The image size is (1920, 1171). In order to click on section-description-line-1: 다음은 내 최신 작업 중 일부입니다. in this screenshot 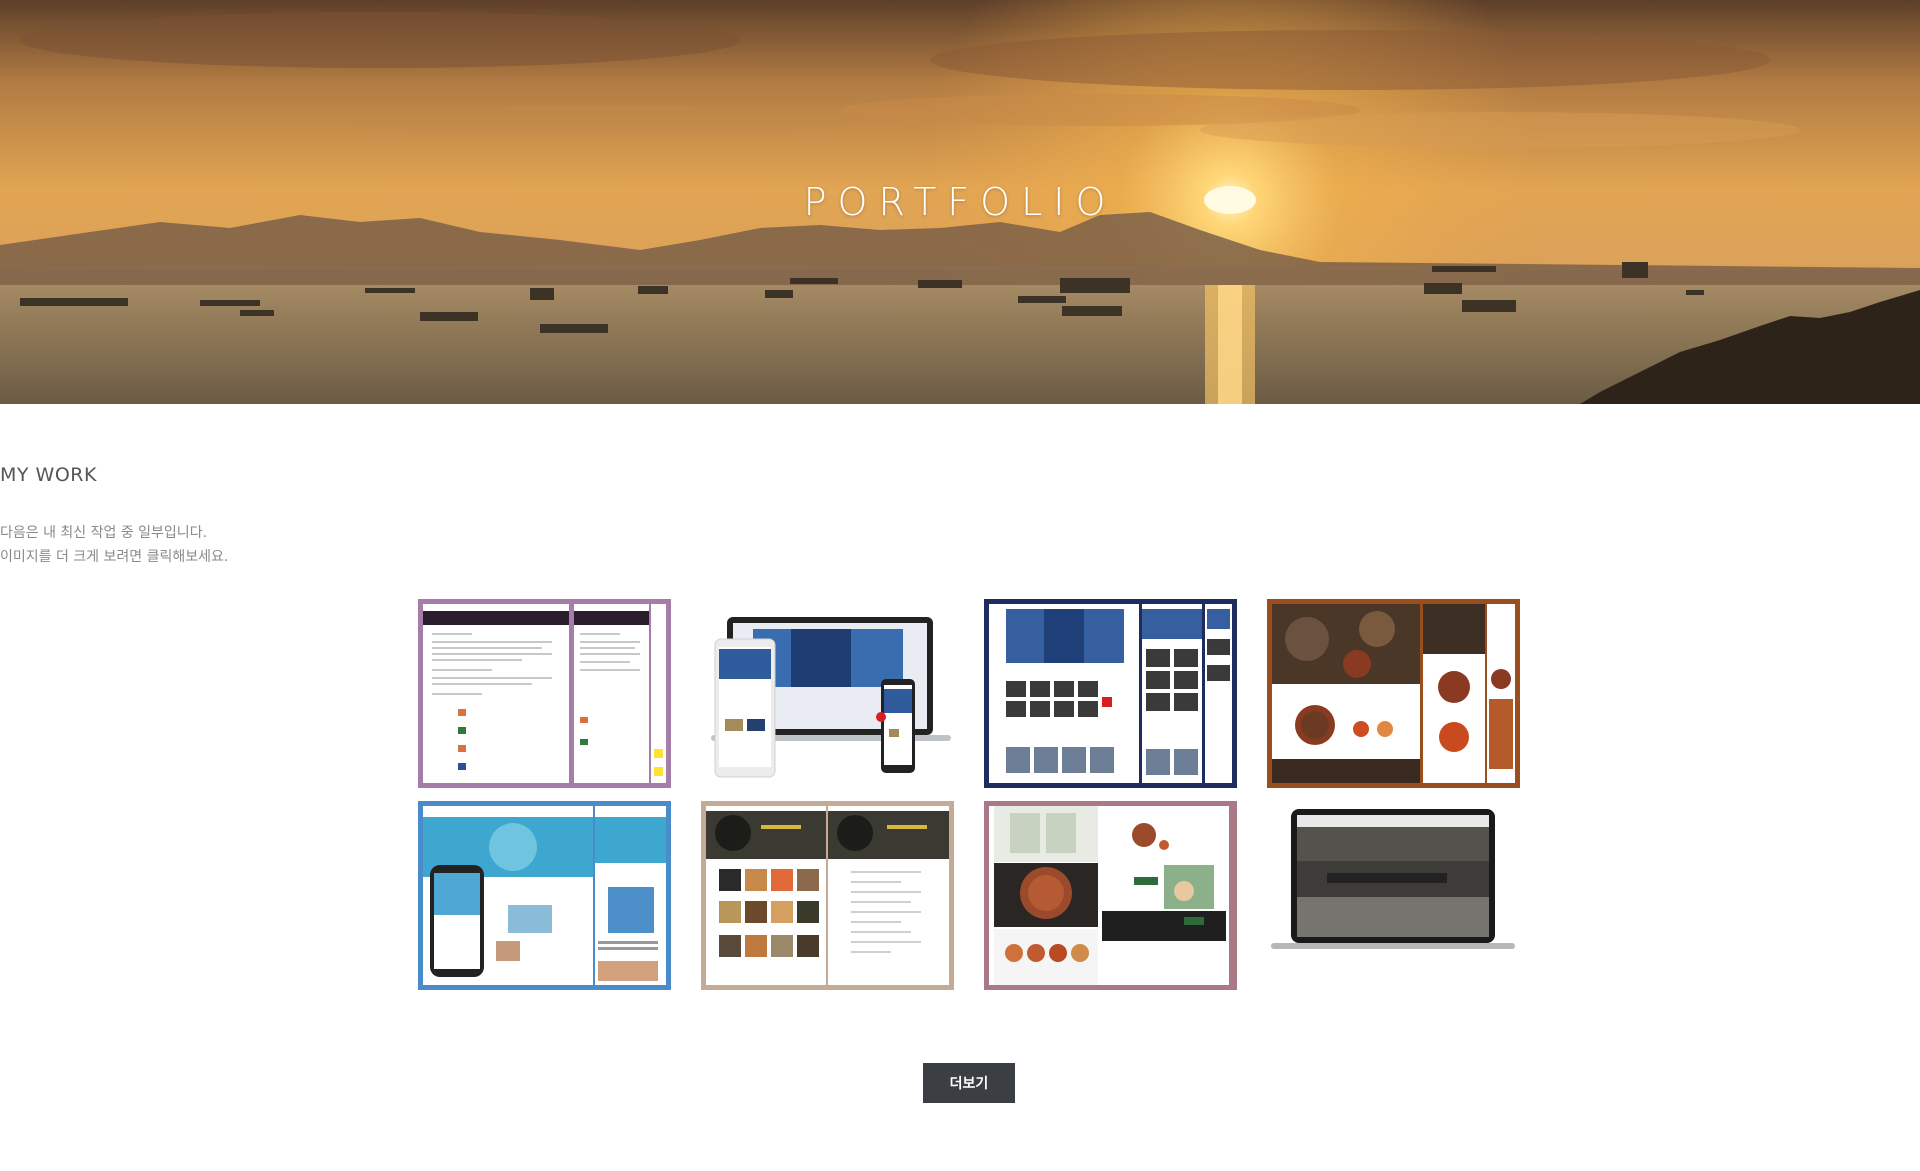, I will do `click(104, 533)`.